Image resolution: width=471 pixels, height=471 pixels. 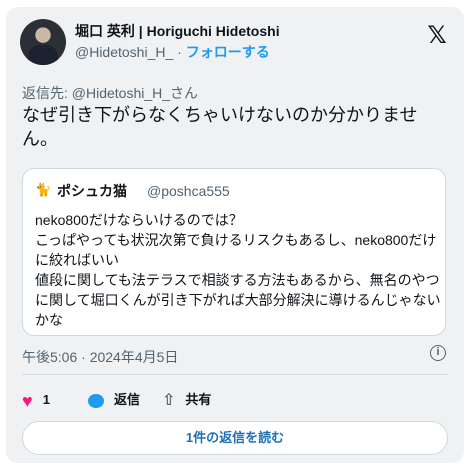 What do you see at coordinates (198, 399) in the screenshot?
I see `share-label: 共有` at bounding box center [198, 399].